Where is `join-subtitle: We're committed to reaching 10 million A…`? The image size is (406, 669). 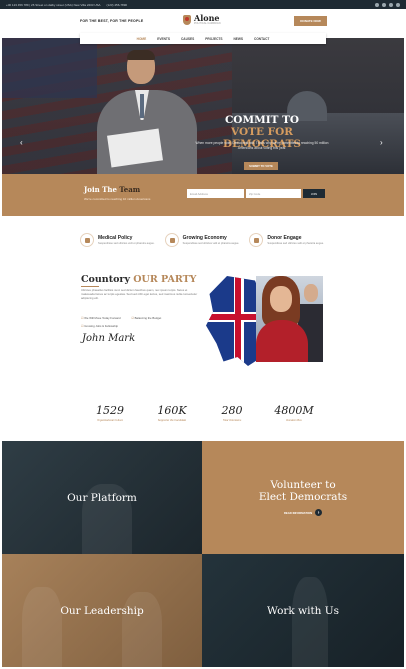
join-subtitle: We're committed to reaching 10 million A… is located at coordinates (117, 199).